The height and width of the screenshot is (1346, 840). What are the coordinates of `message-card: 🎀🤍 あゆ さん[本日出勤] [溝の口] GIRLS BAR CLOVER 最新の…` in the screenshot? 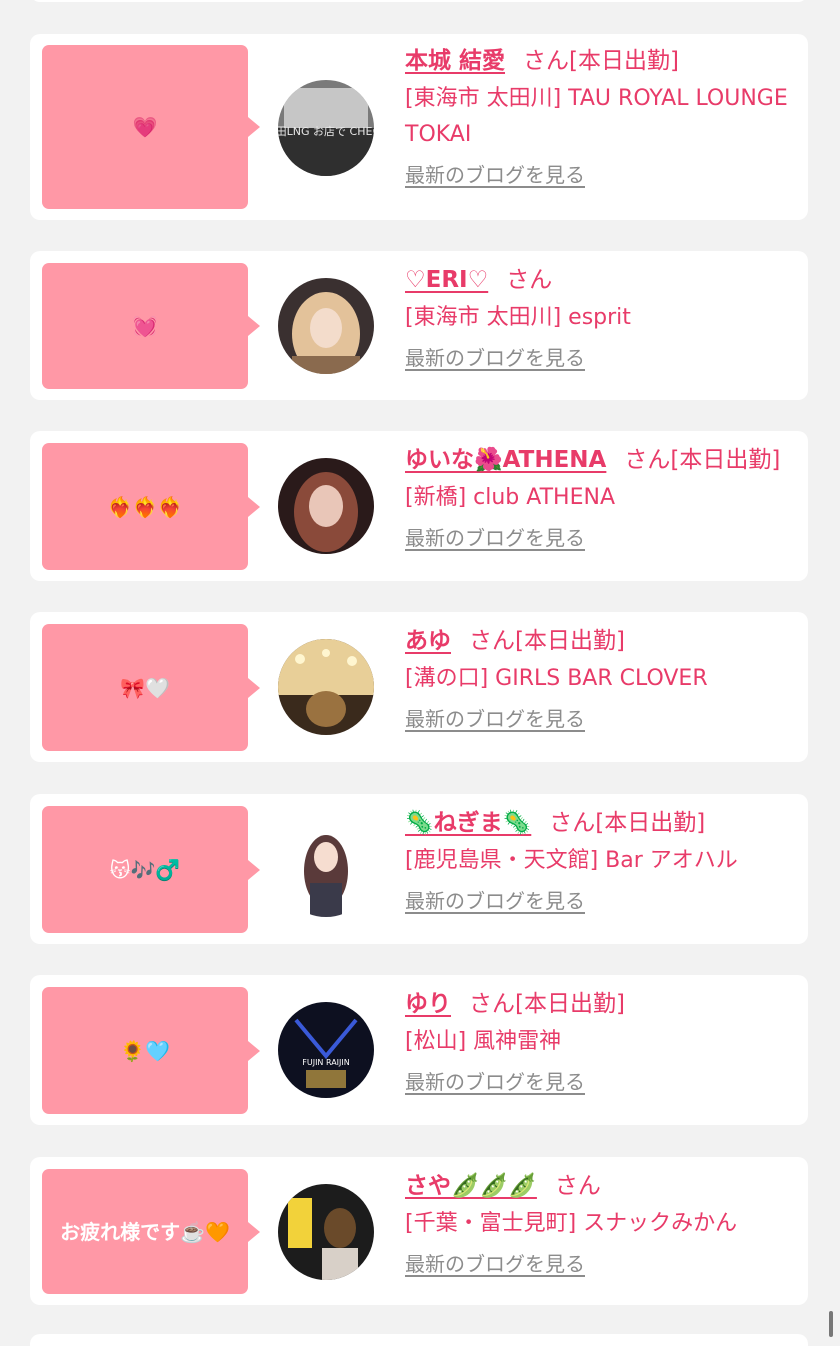 It's located at (419, 687).